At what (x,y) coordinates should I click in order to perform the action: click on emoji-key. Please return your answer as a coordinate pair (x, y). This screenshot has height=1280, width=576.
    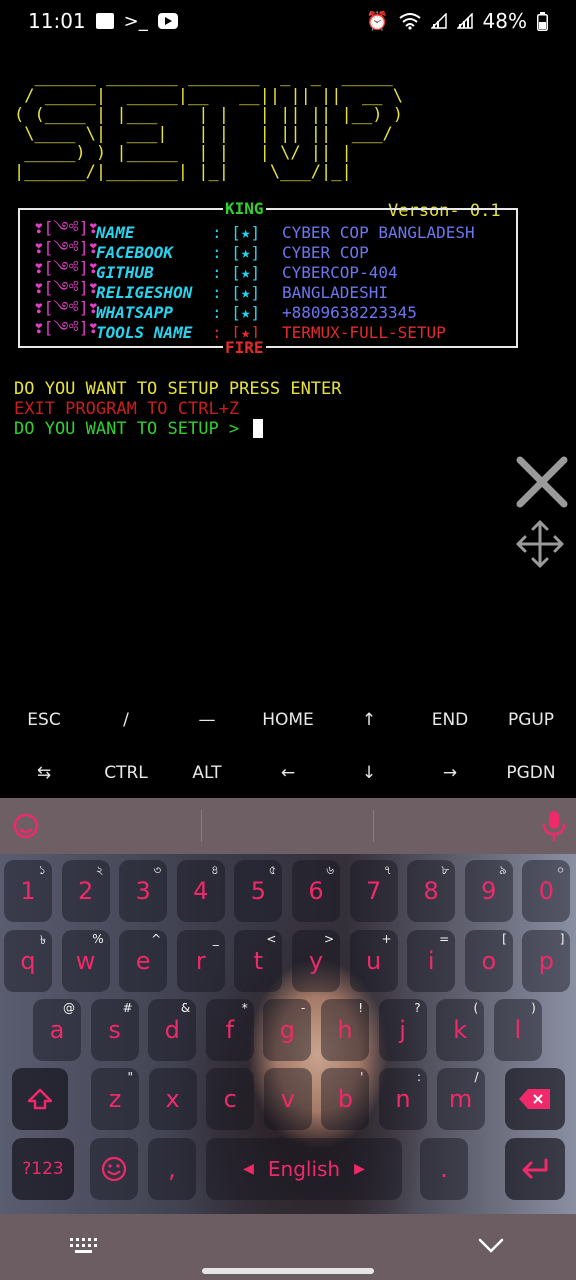
    Looking at the image, I should click on (114, 1169).